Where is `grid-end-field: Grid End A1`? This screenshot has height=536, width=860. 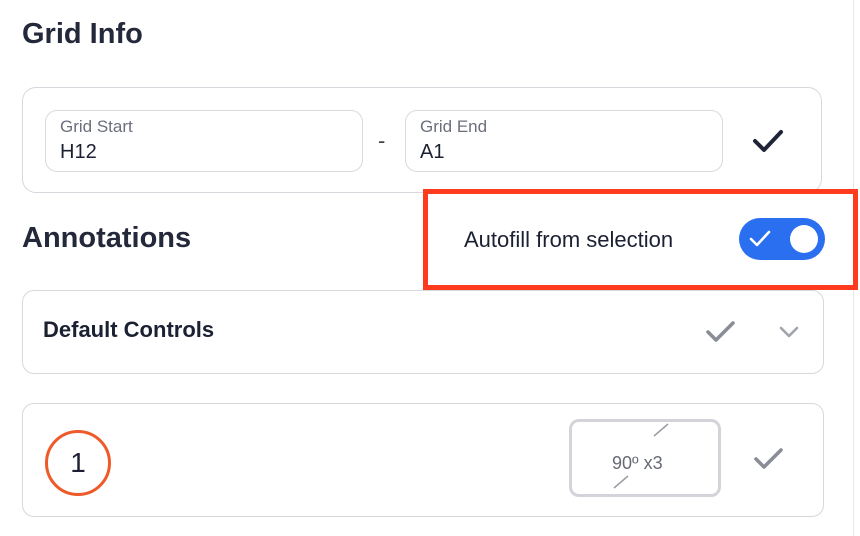
grid-end-field: Grid End A1 is located at coordinates (564, 141).